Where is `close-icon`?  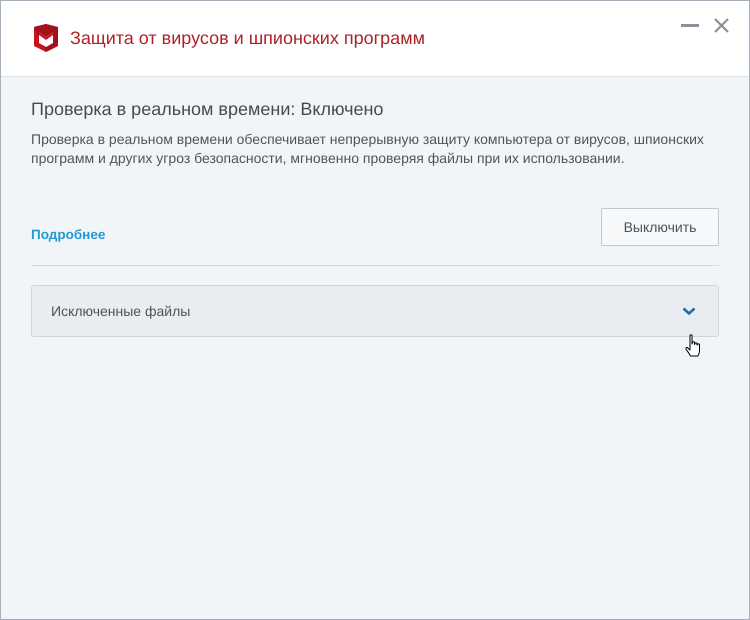 close-icon is located at coordinates (721, 25).